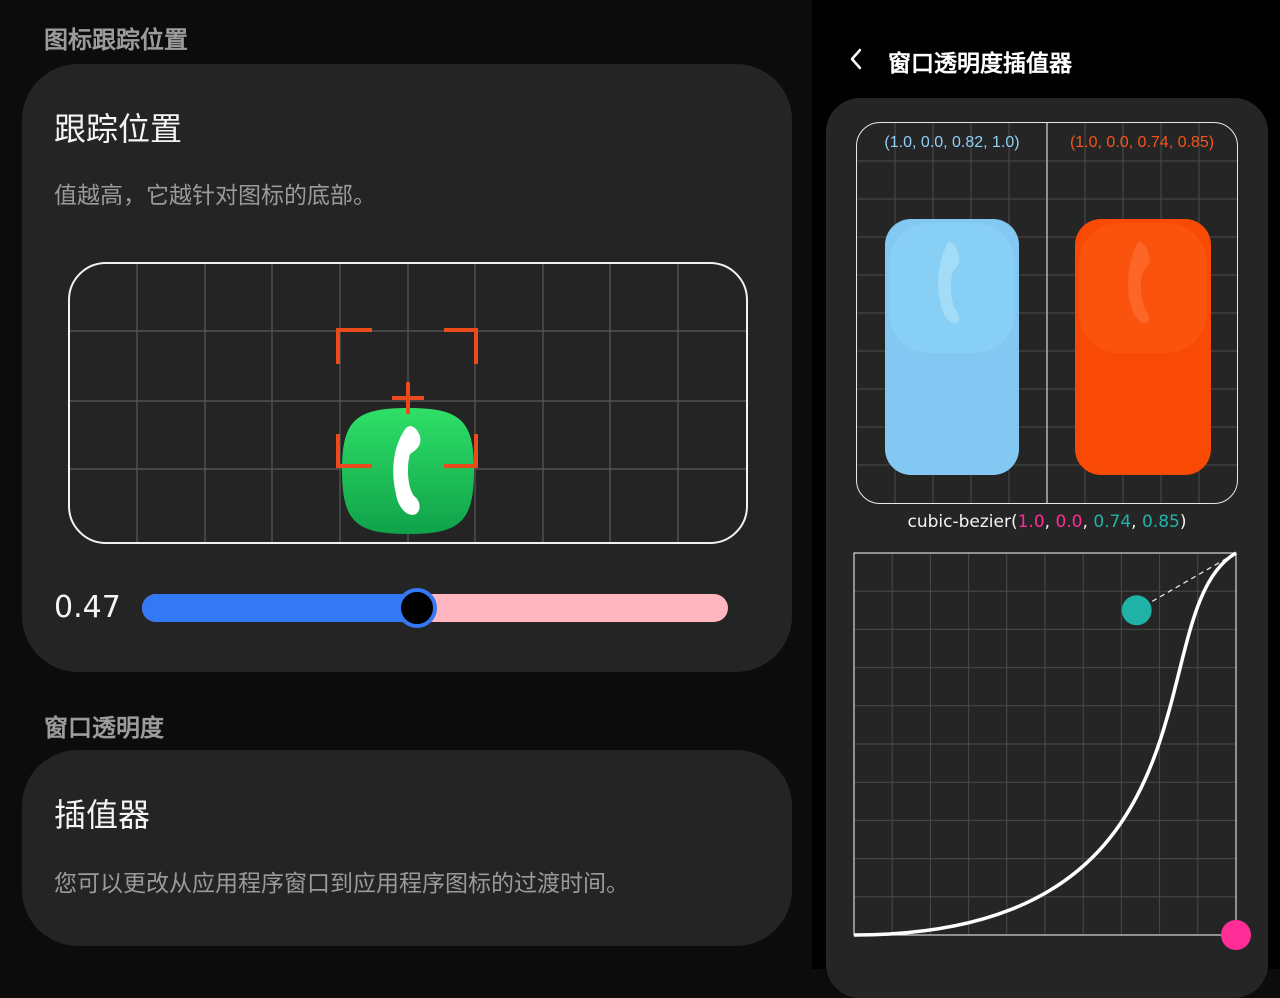  I want to click on preview-left-label: (1.0, 0.0, 0.82, 1.0), so click(951, 142).